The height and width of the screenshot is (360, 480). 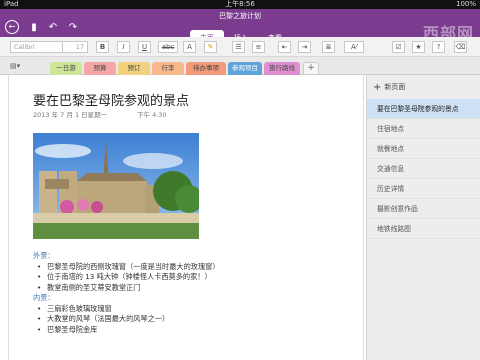 I want to click on back-arrow-icon: ←, so click(x=12, y=26).